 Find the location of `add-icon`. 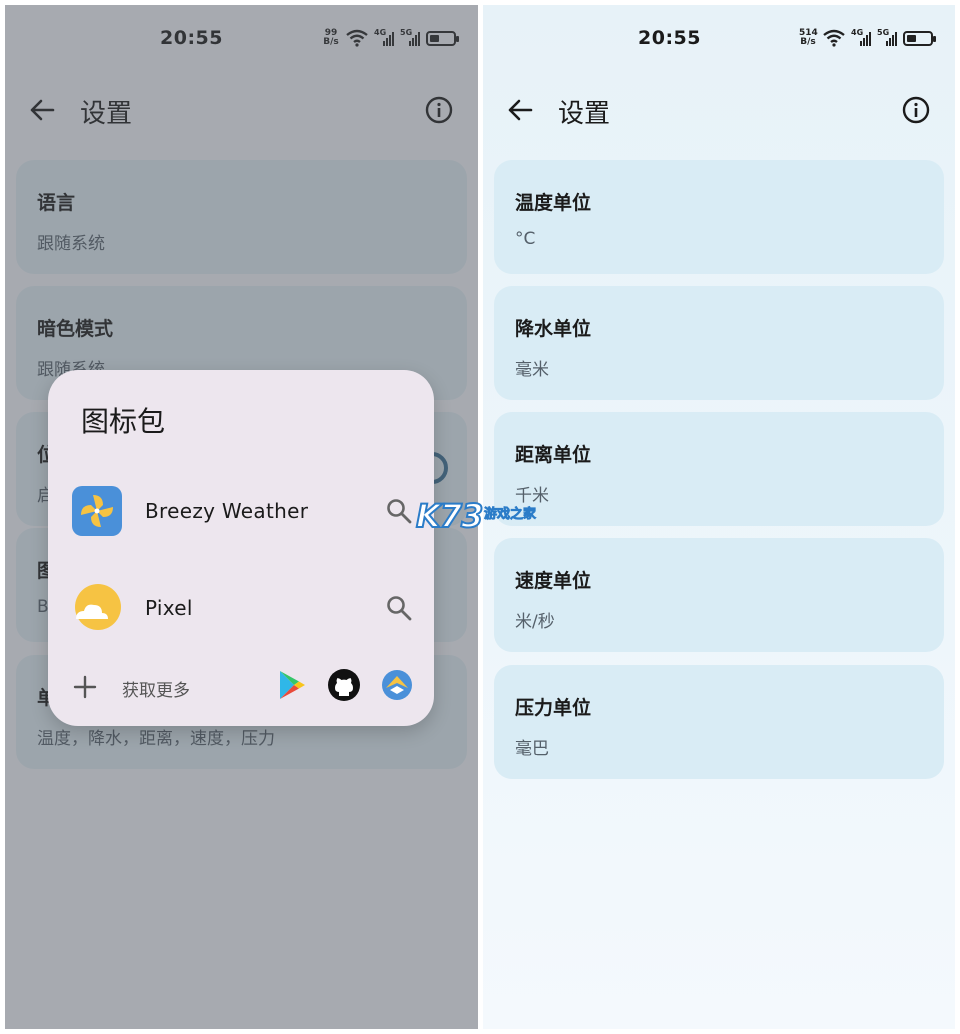

add-icon is located at coordinates (85, 687).